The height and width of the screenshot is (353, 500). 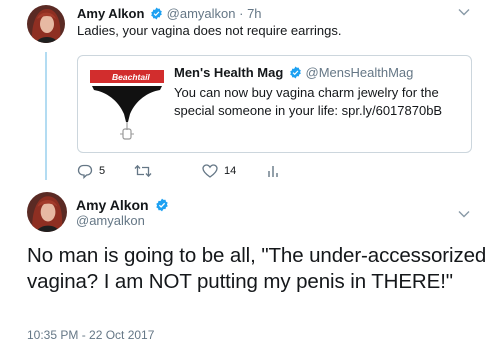 What do you see at coordinates (90, 335) in the screenshot?
I see `tweet-timestamp: 10:35 PM - 22 Oct 2017` at bounding box center [90, 335].